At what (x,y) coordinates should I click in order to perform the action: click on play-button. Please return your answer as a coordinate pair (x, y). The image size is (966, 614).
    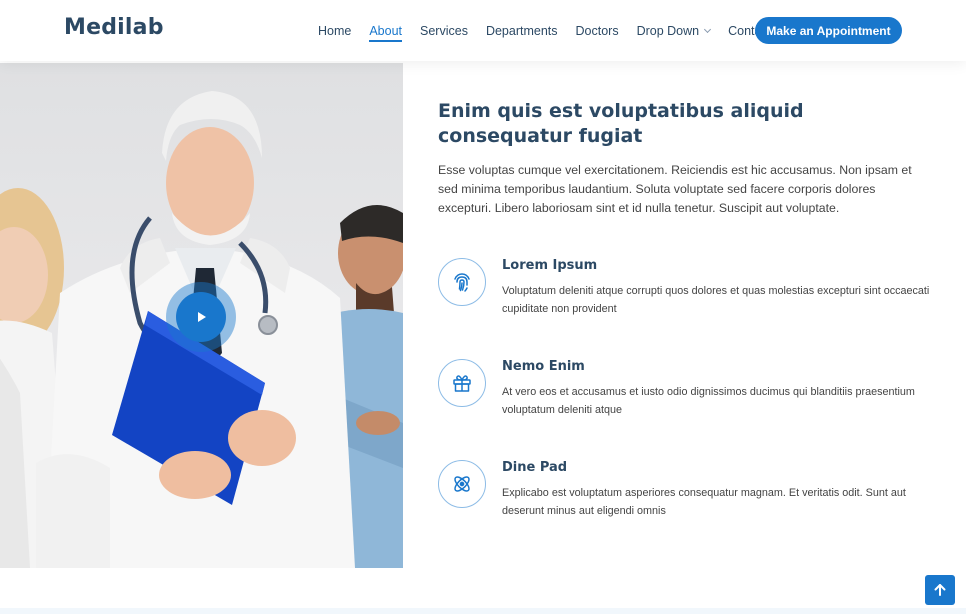
    Looking at the image, I should click on (201, 317).